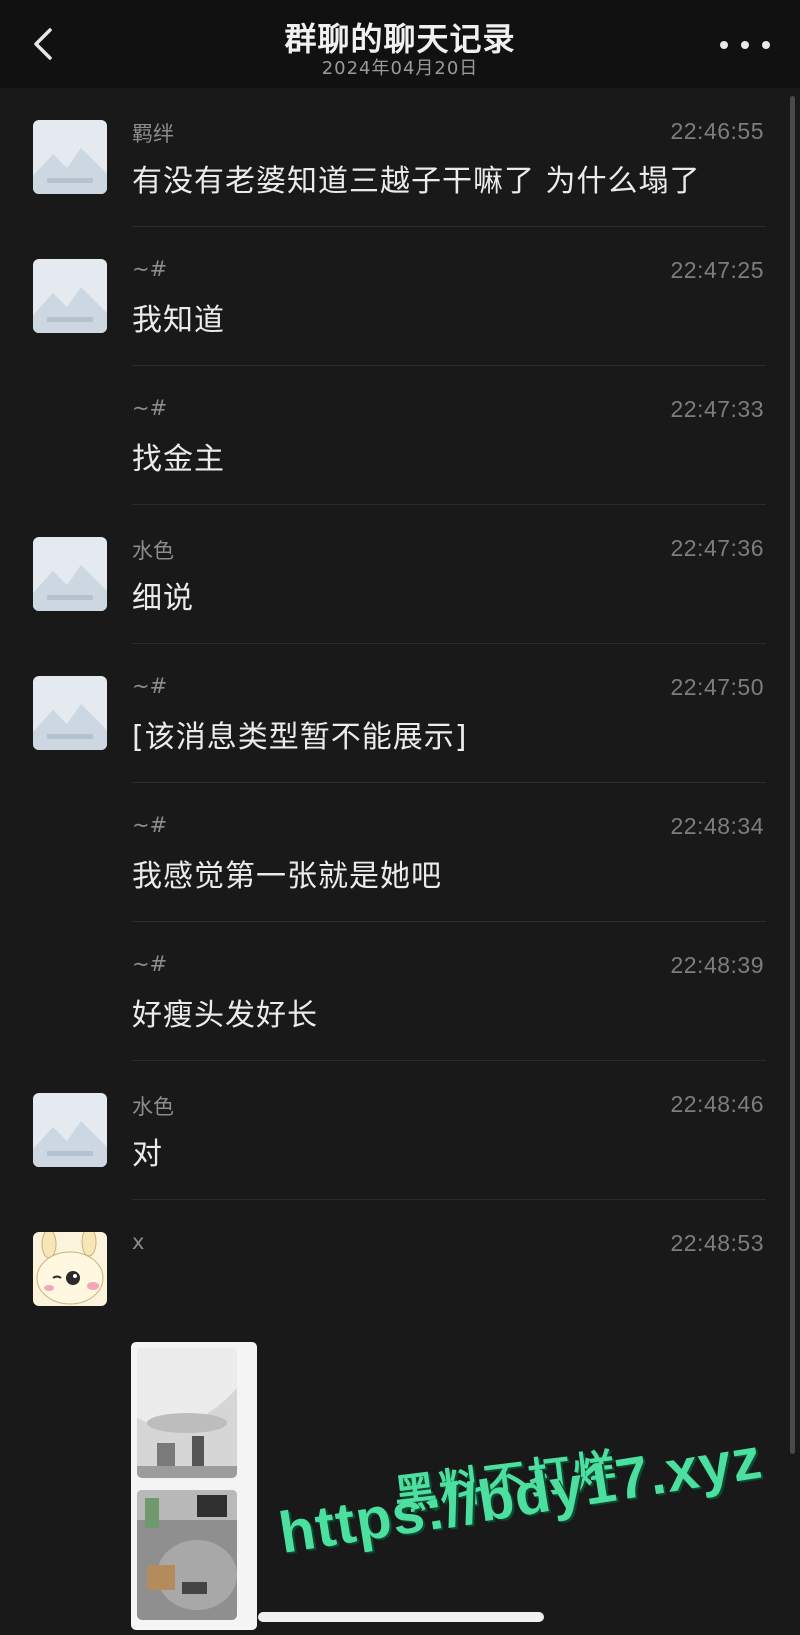  Describe the element at coordinates (70, 1269) in the screenshot. I see `avatar-cartoon-icon` at that location.